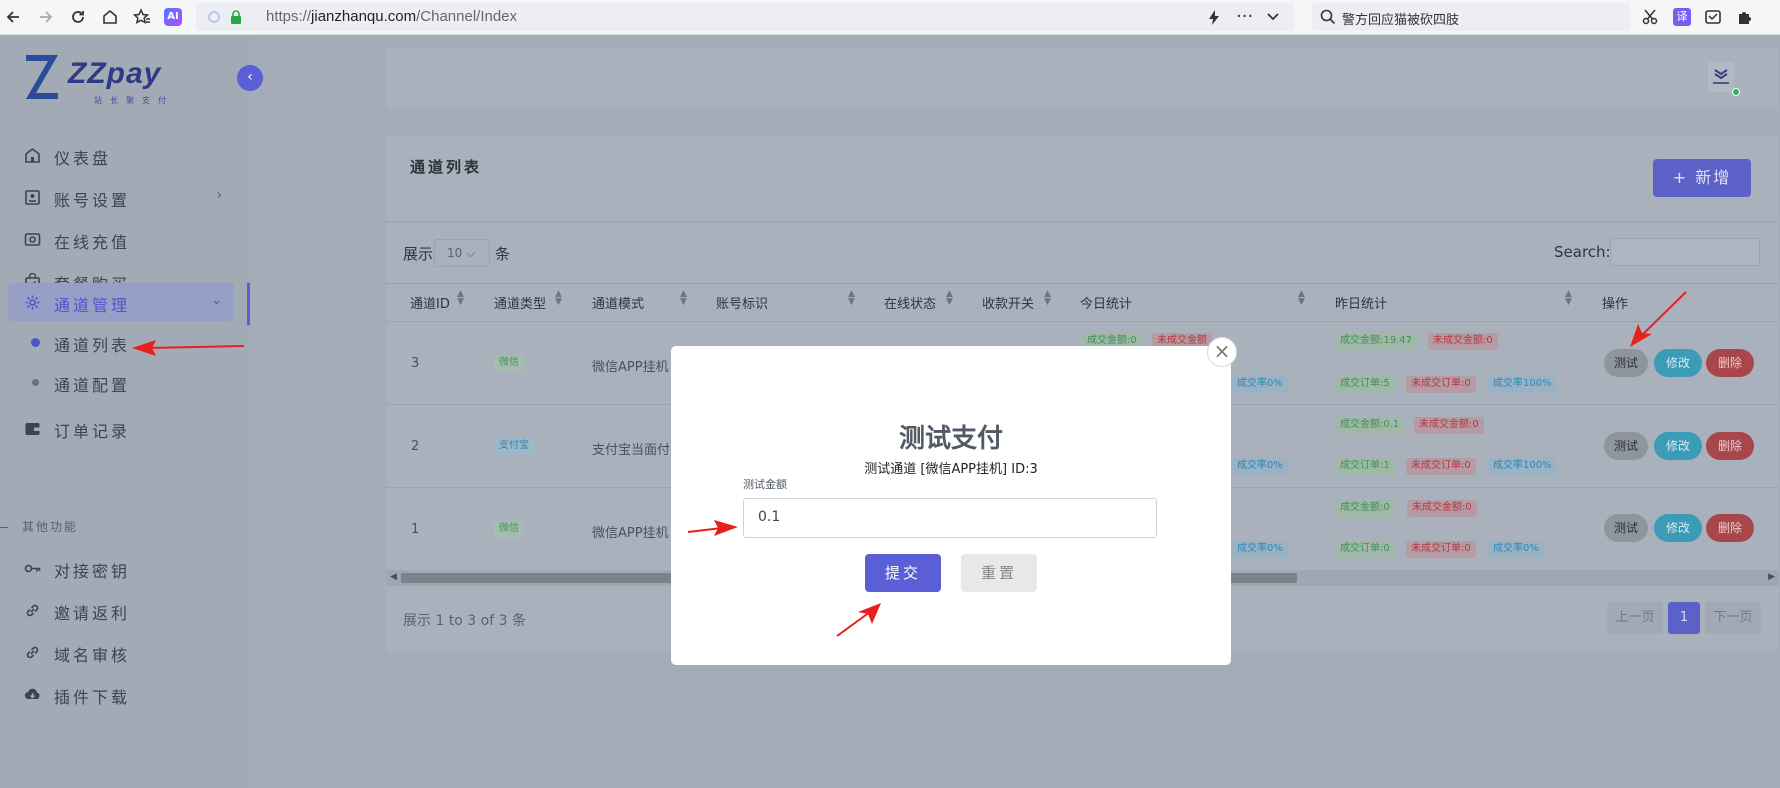 The image size is (1780, 788). I want to click on table-search-label: Search:, so click(1582, 252).